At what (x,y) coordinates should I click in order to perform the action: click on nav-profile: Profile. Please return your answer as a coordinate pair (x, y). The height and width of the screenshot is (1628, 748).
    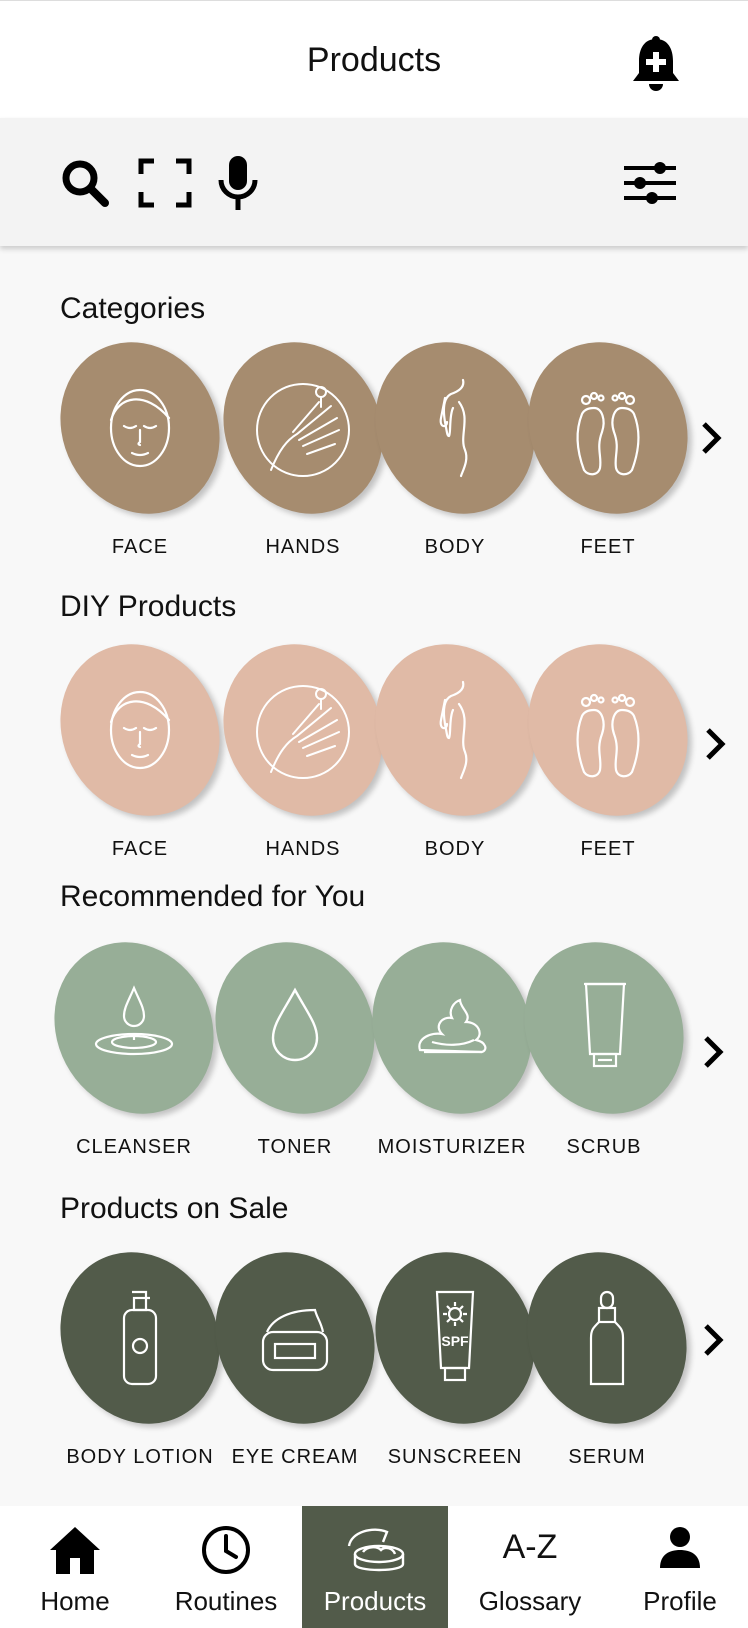
    Looking at the image, I should click on (680, 1567).